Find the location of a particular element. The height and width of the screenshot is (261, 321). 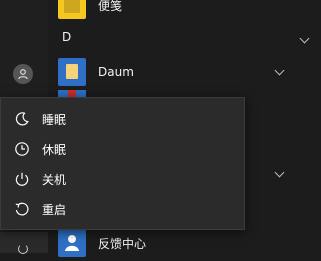

app-item-feedback-hub: 反馈中心 is located at coordinates (102, 243).